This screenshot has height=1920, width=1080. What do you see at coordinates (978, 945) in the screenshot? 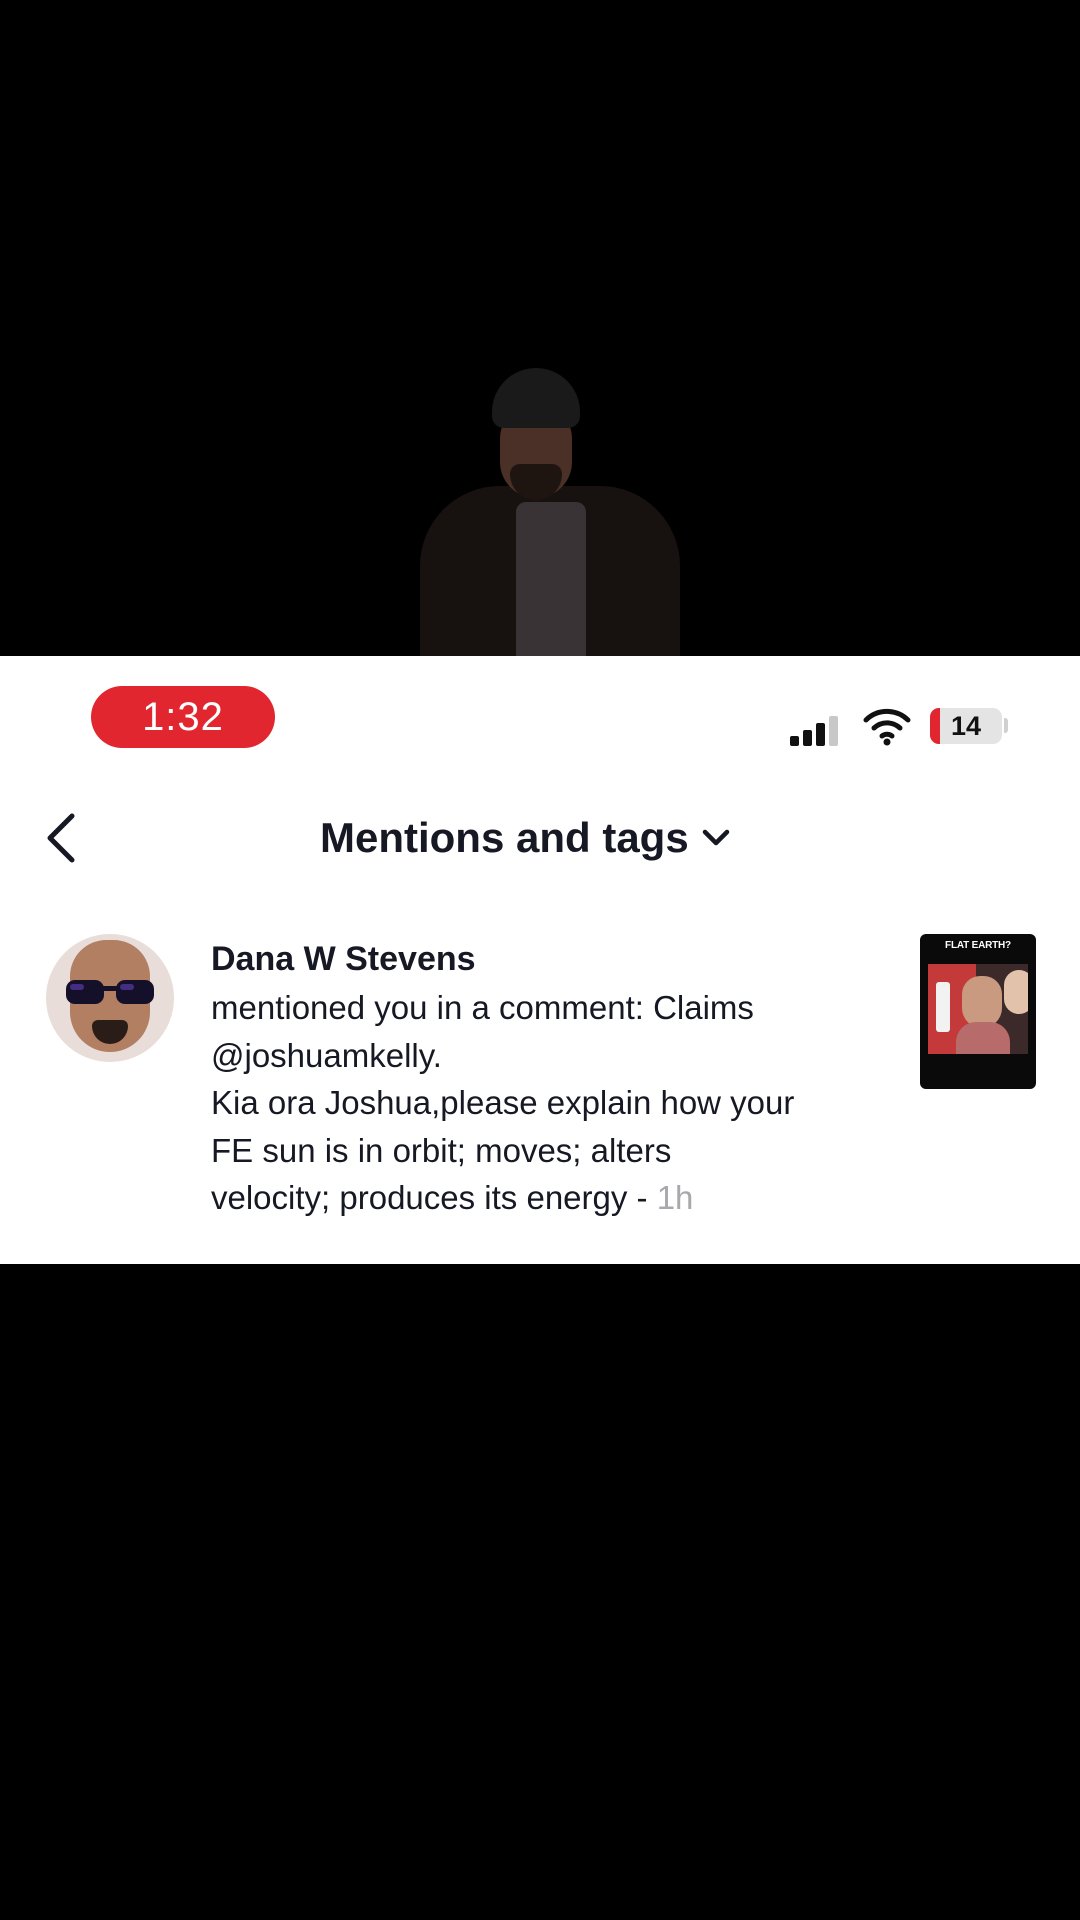
I see `thumbnail-caption: FLAT EARTH?` at bounding box center [978, 945].